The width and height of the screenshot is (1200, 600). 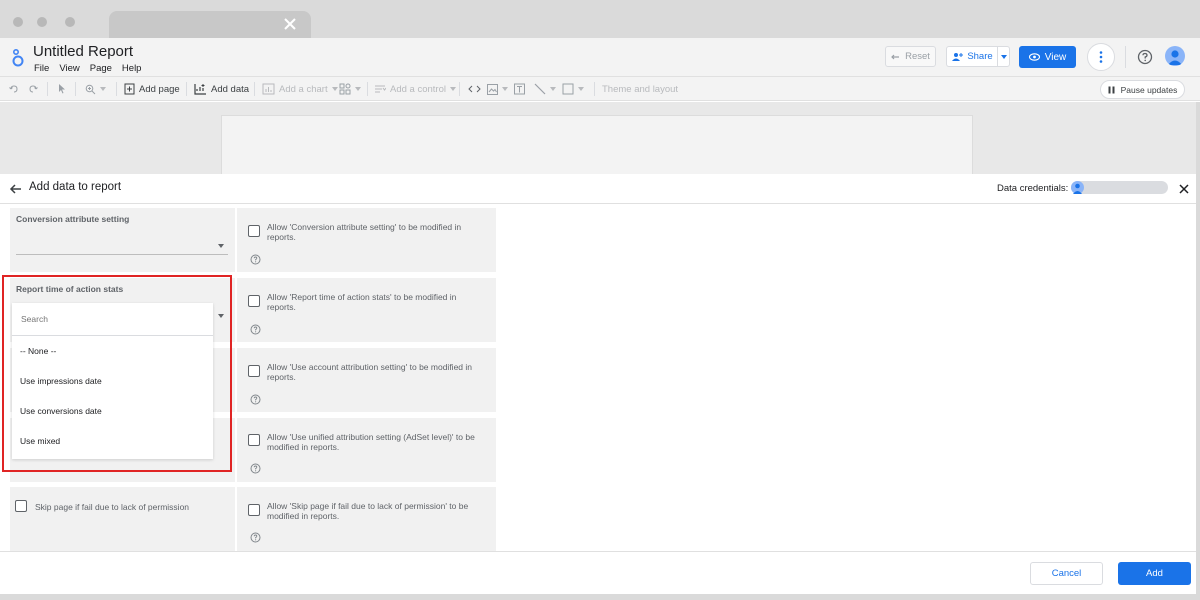 I want to click on looker-studio-logo-icon, so click(x=18, y=57).